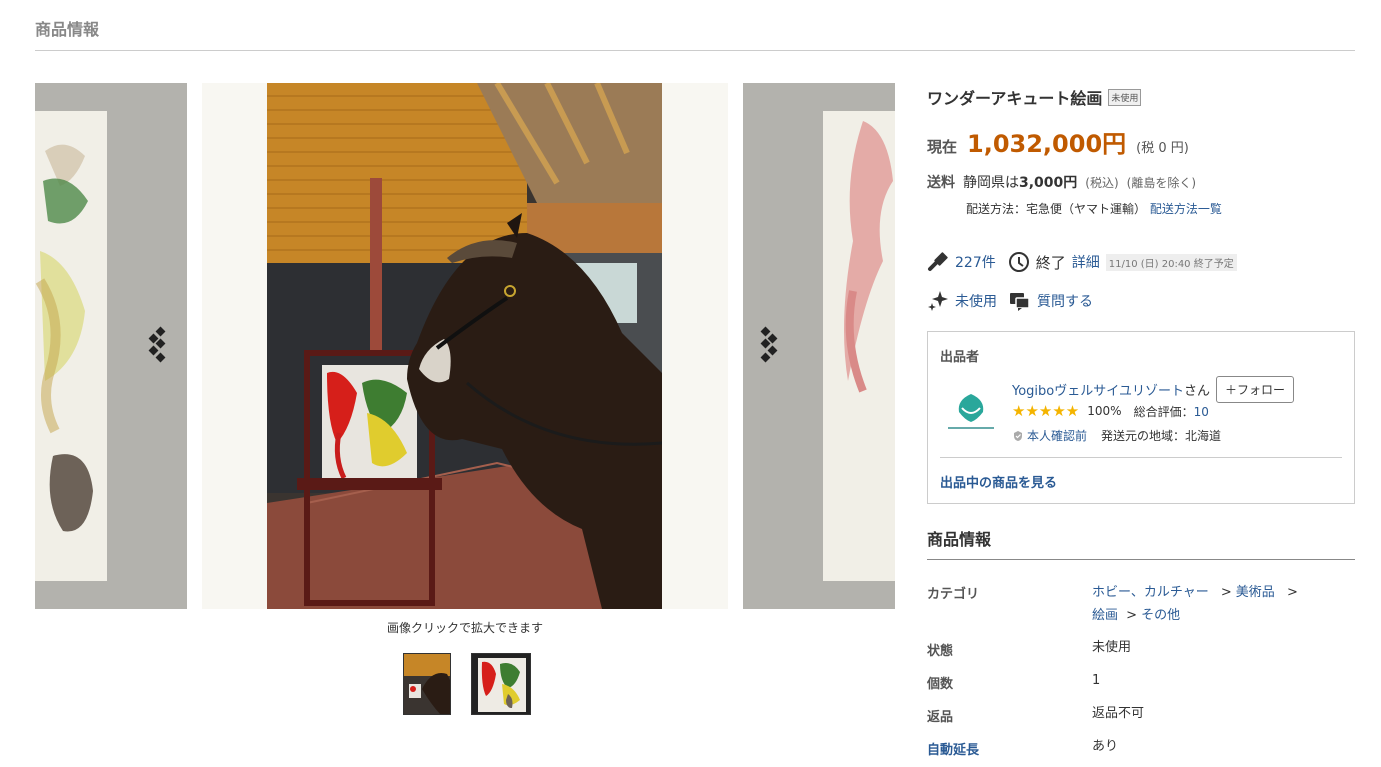 The height and width of the screenshot is (767, 1381). I want to click on seller-name-row: Yogiboヴェルサイユリゾートさん ＋フォロー, so click(1153, 389).